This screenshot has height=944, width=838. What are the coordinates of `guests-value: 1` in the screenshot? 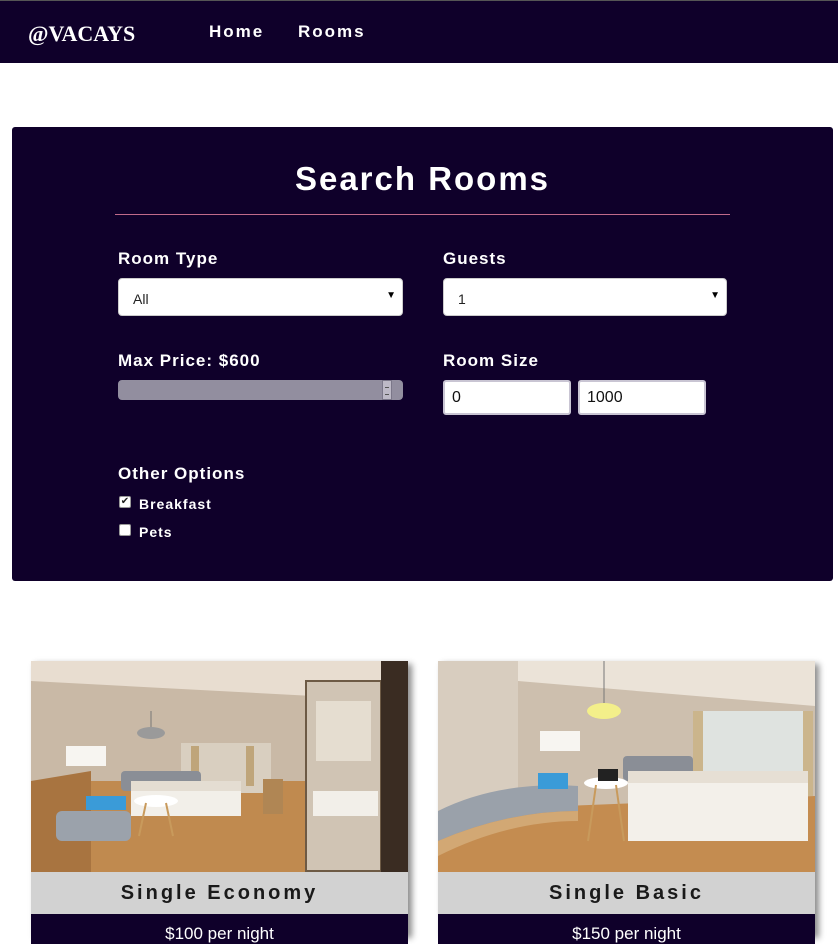 It's located at (462, 299).